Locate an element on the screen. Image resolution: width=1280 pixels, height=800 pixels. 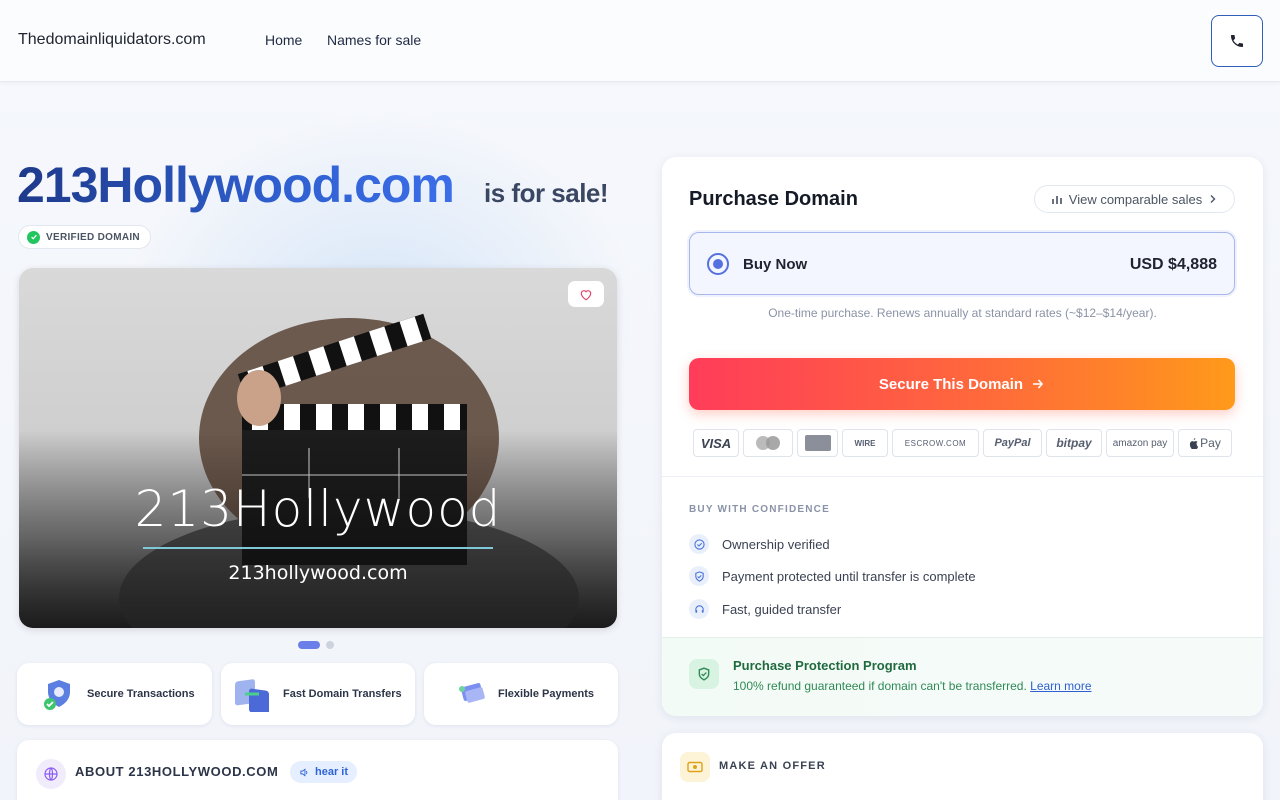
confidence-item: Fast, guided transfer is located at coordinates (765, 609).